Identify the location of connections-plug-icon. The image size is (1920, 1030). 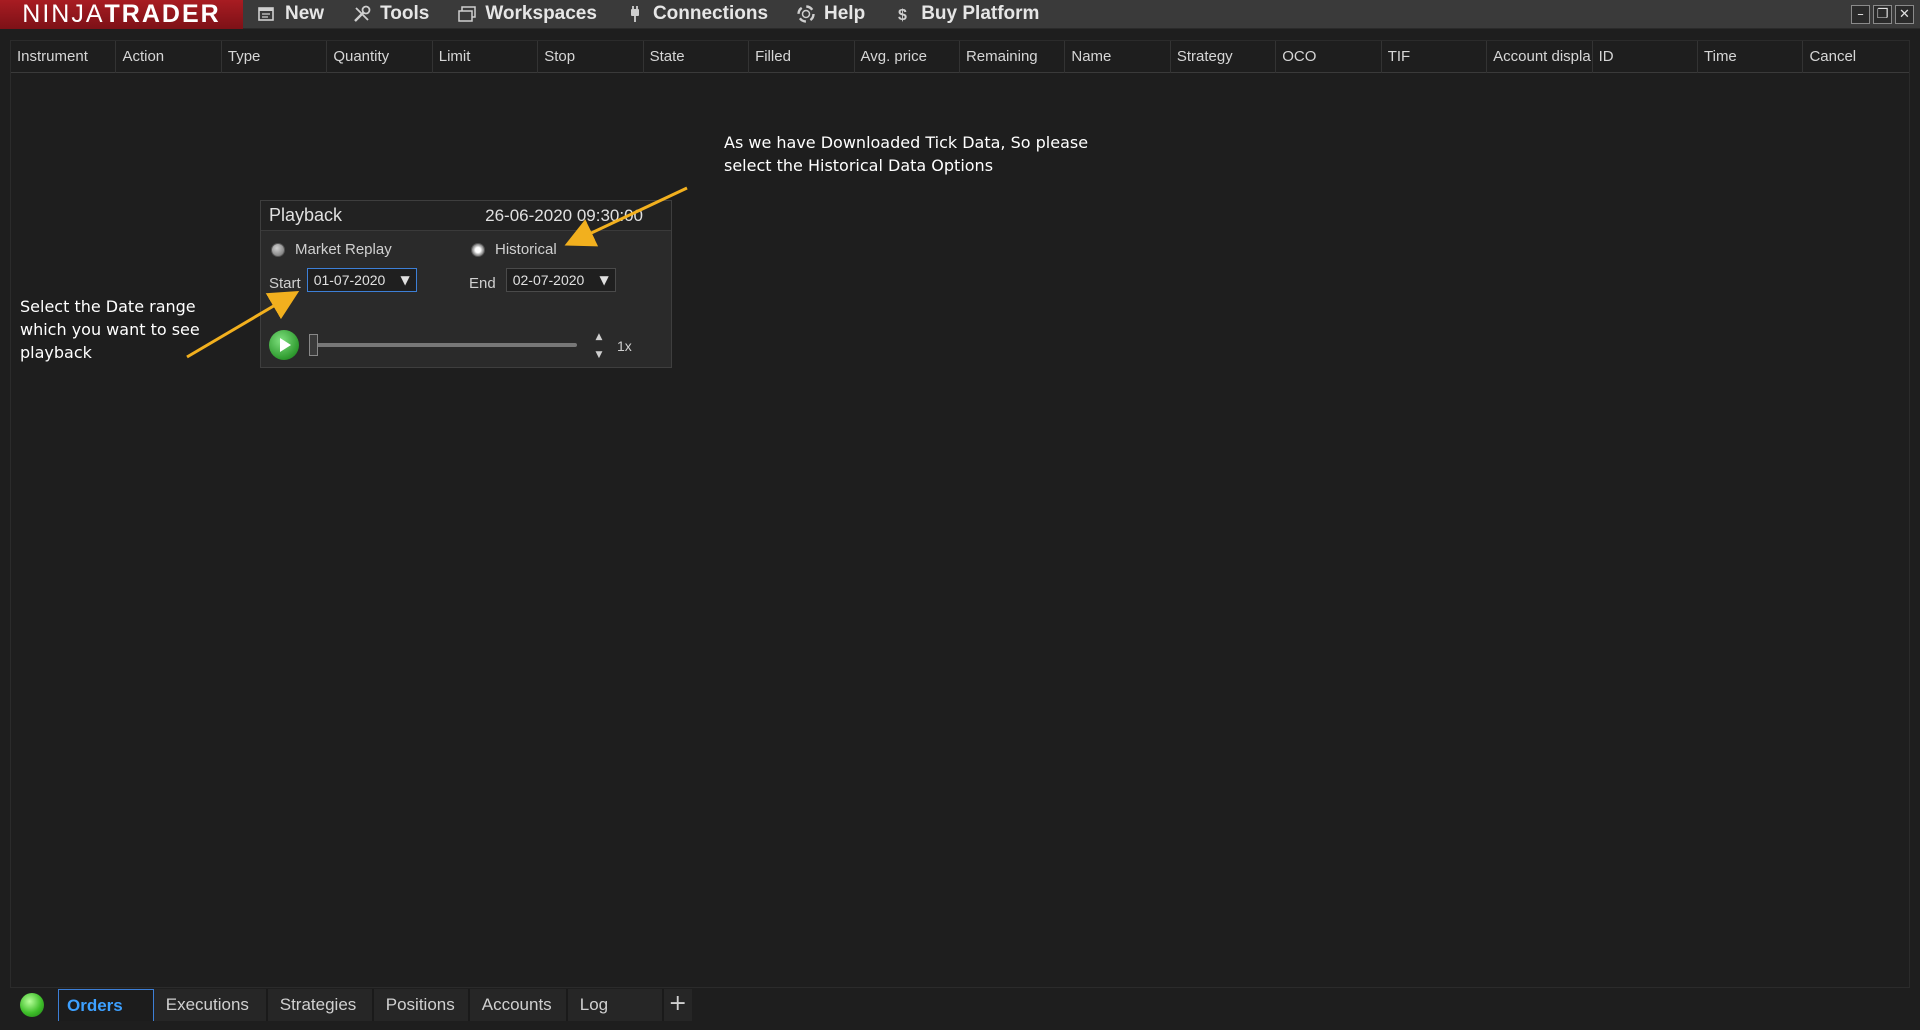
(634, 14).